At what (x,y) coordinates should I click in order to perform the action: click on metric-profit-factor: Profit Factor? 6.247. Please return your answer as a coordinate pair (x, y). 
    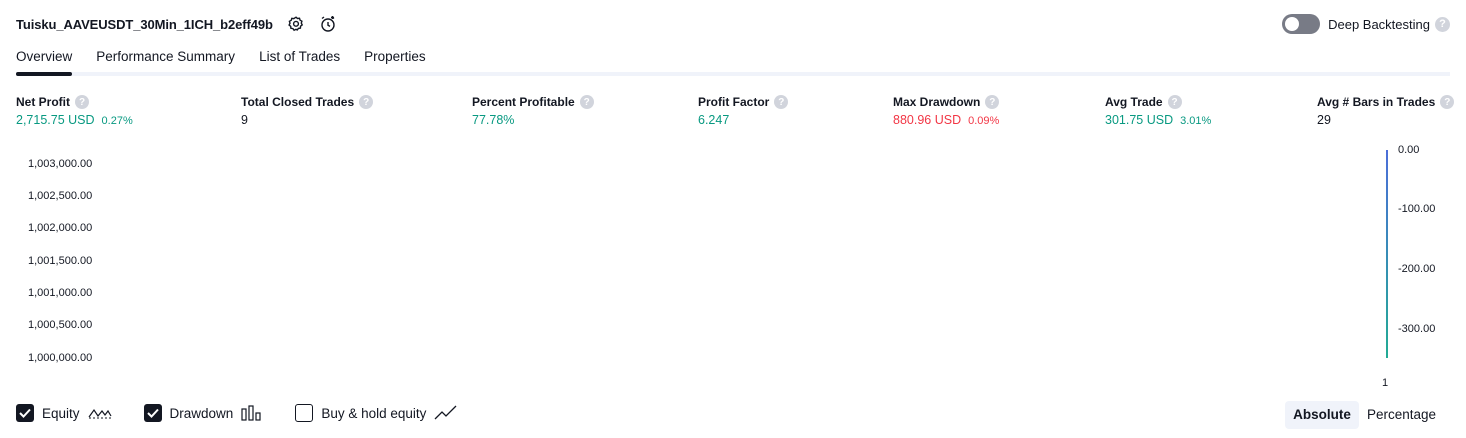
    Looking at the image, I should click on (743, 110).